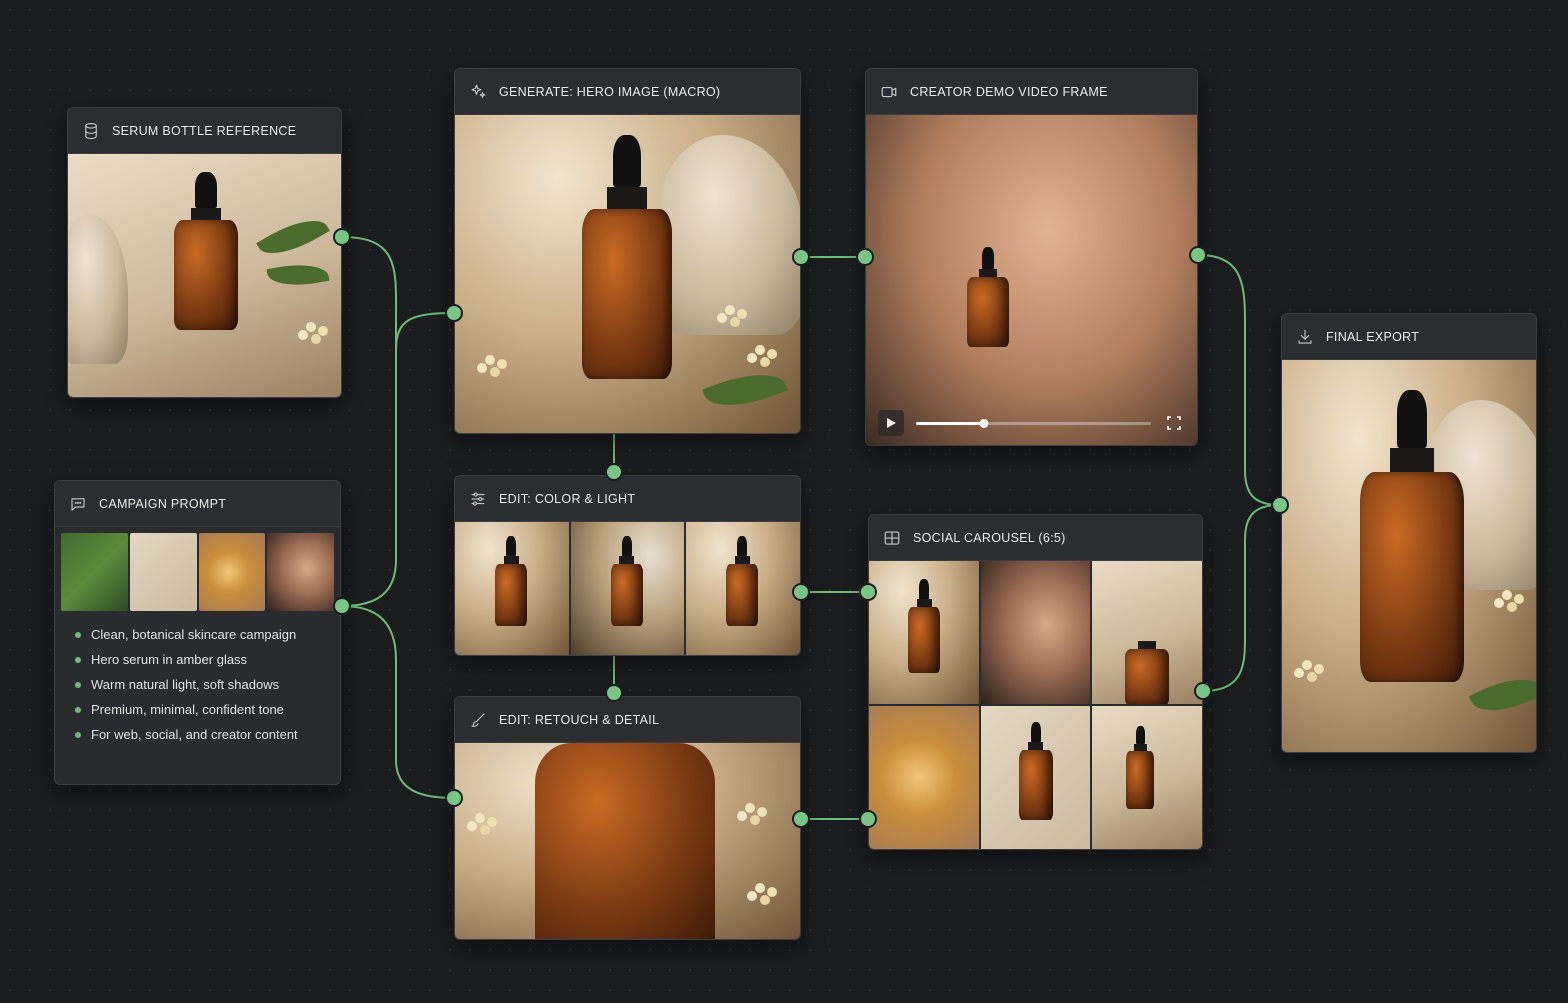 This screenshot has height=1003, width=1568. Describe the element at coordinates (868, 592) in the screenshot. I see `port-carousel-in` at that location.